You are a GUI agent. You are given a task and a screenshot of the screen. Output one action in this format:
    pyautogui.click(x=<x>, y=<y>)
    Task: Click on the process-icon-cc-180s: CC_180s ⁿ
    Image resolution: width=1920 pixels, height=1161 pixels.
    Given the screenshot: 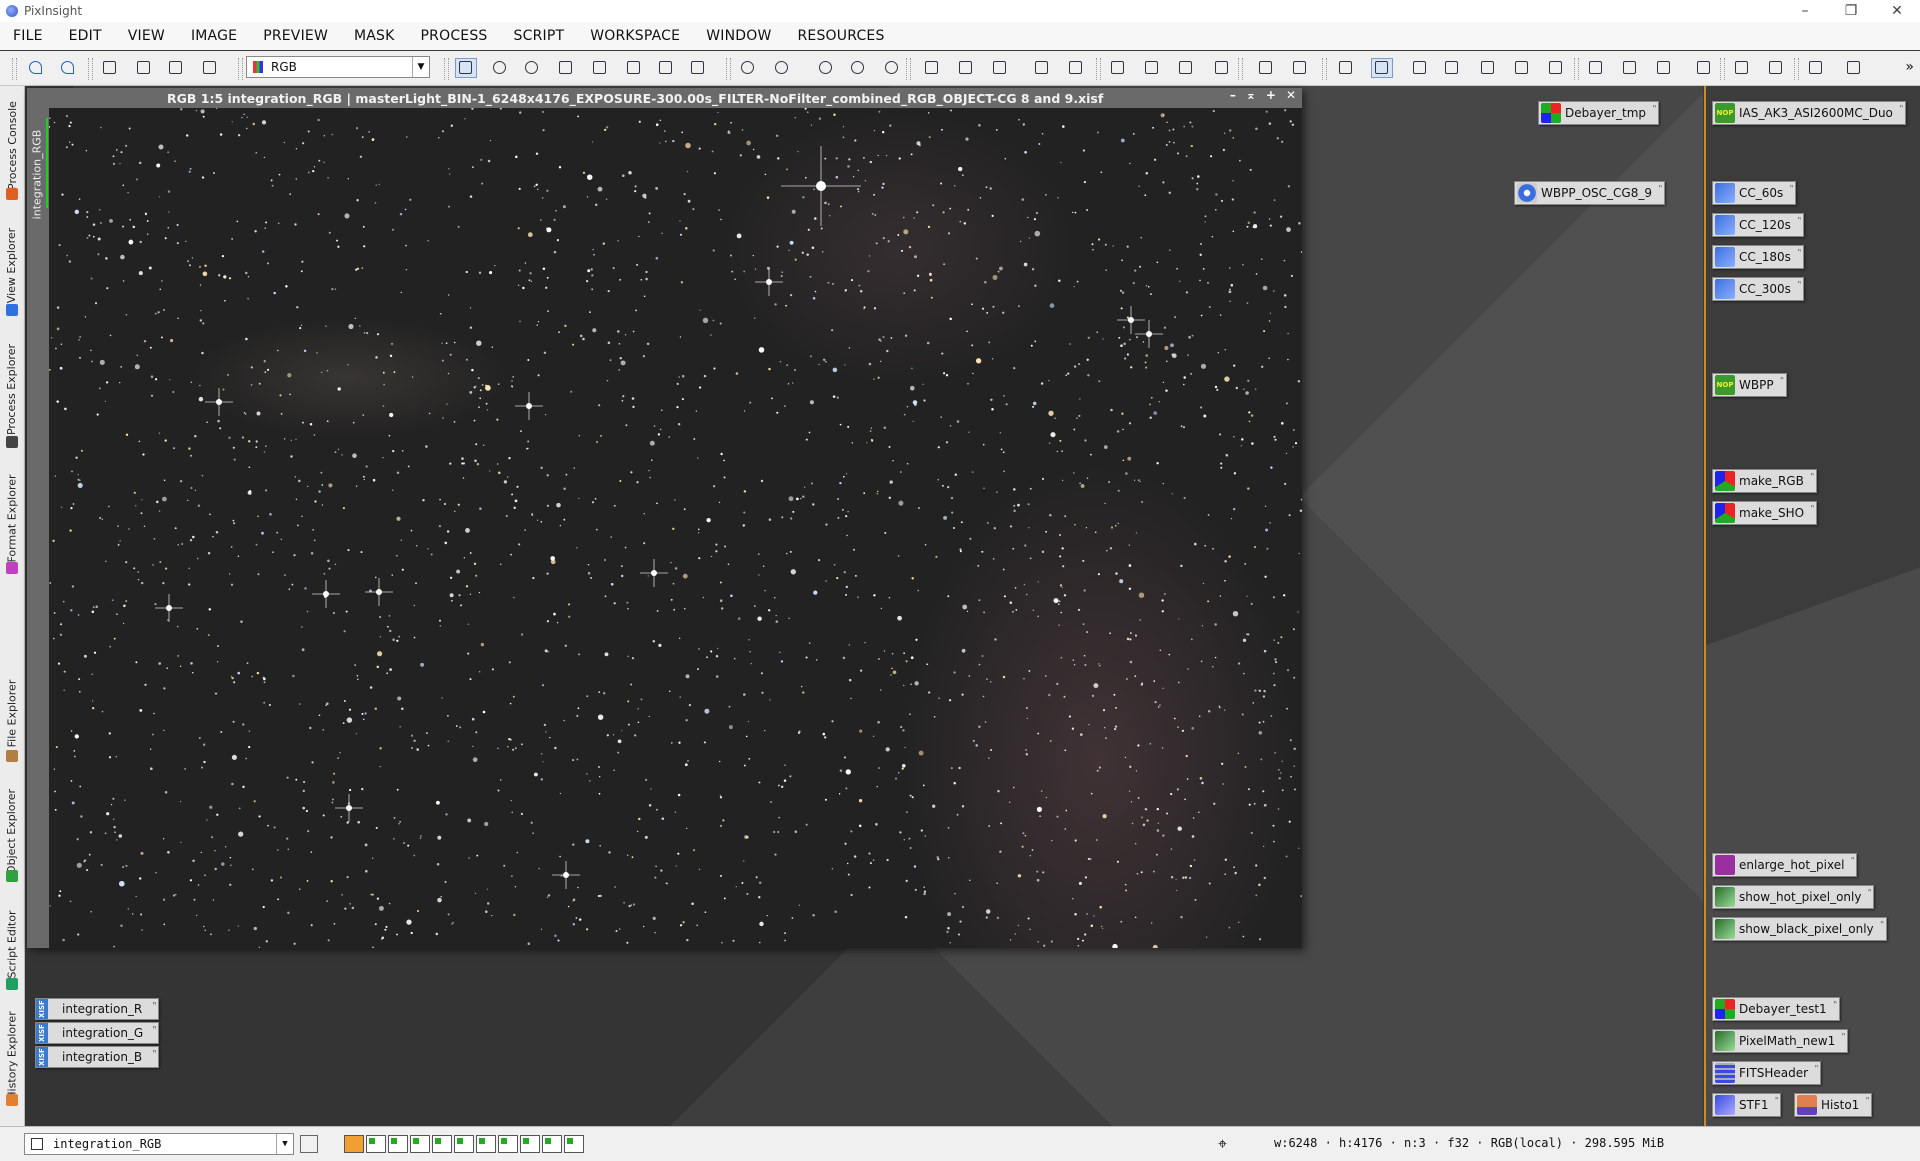 What is the action you would take?
    pyautogui.click(x=1758, y=257)
    